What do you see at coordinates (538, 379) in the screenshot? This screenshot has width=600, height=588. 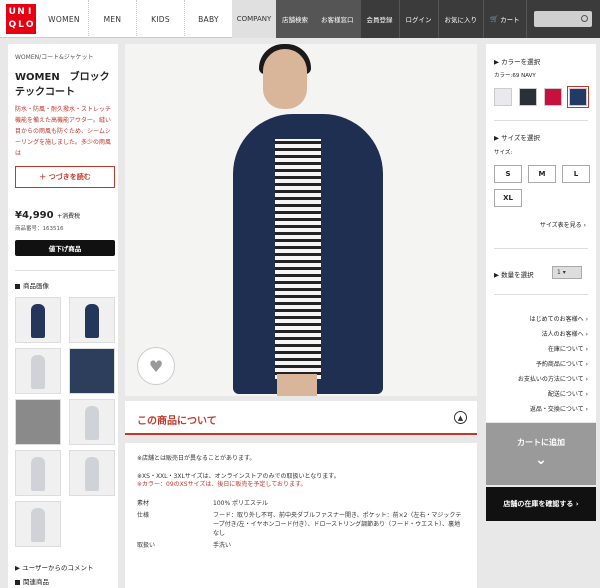 I see `info-link: お支払いの方法について` at bounding box center [538, 379].